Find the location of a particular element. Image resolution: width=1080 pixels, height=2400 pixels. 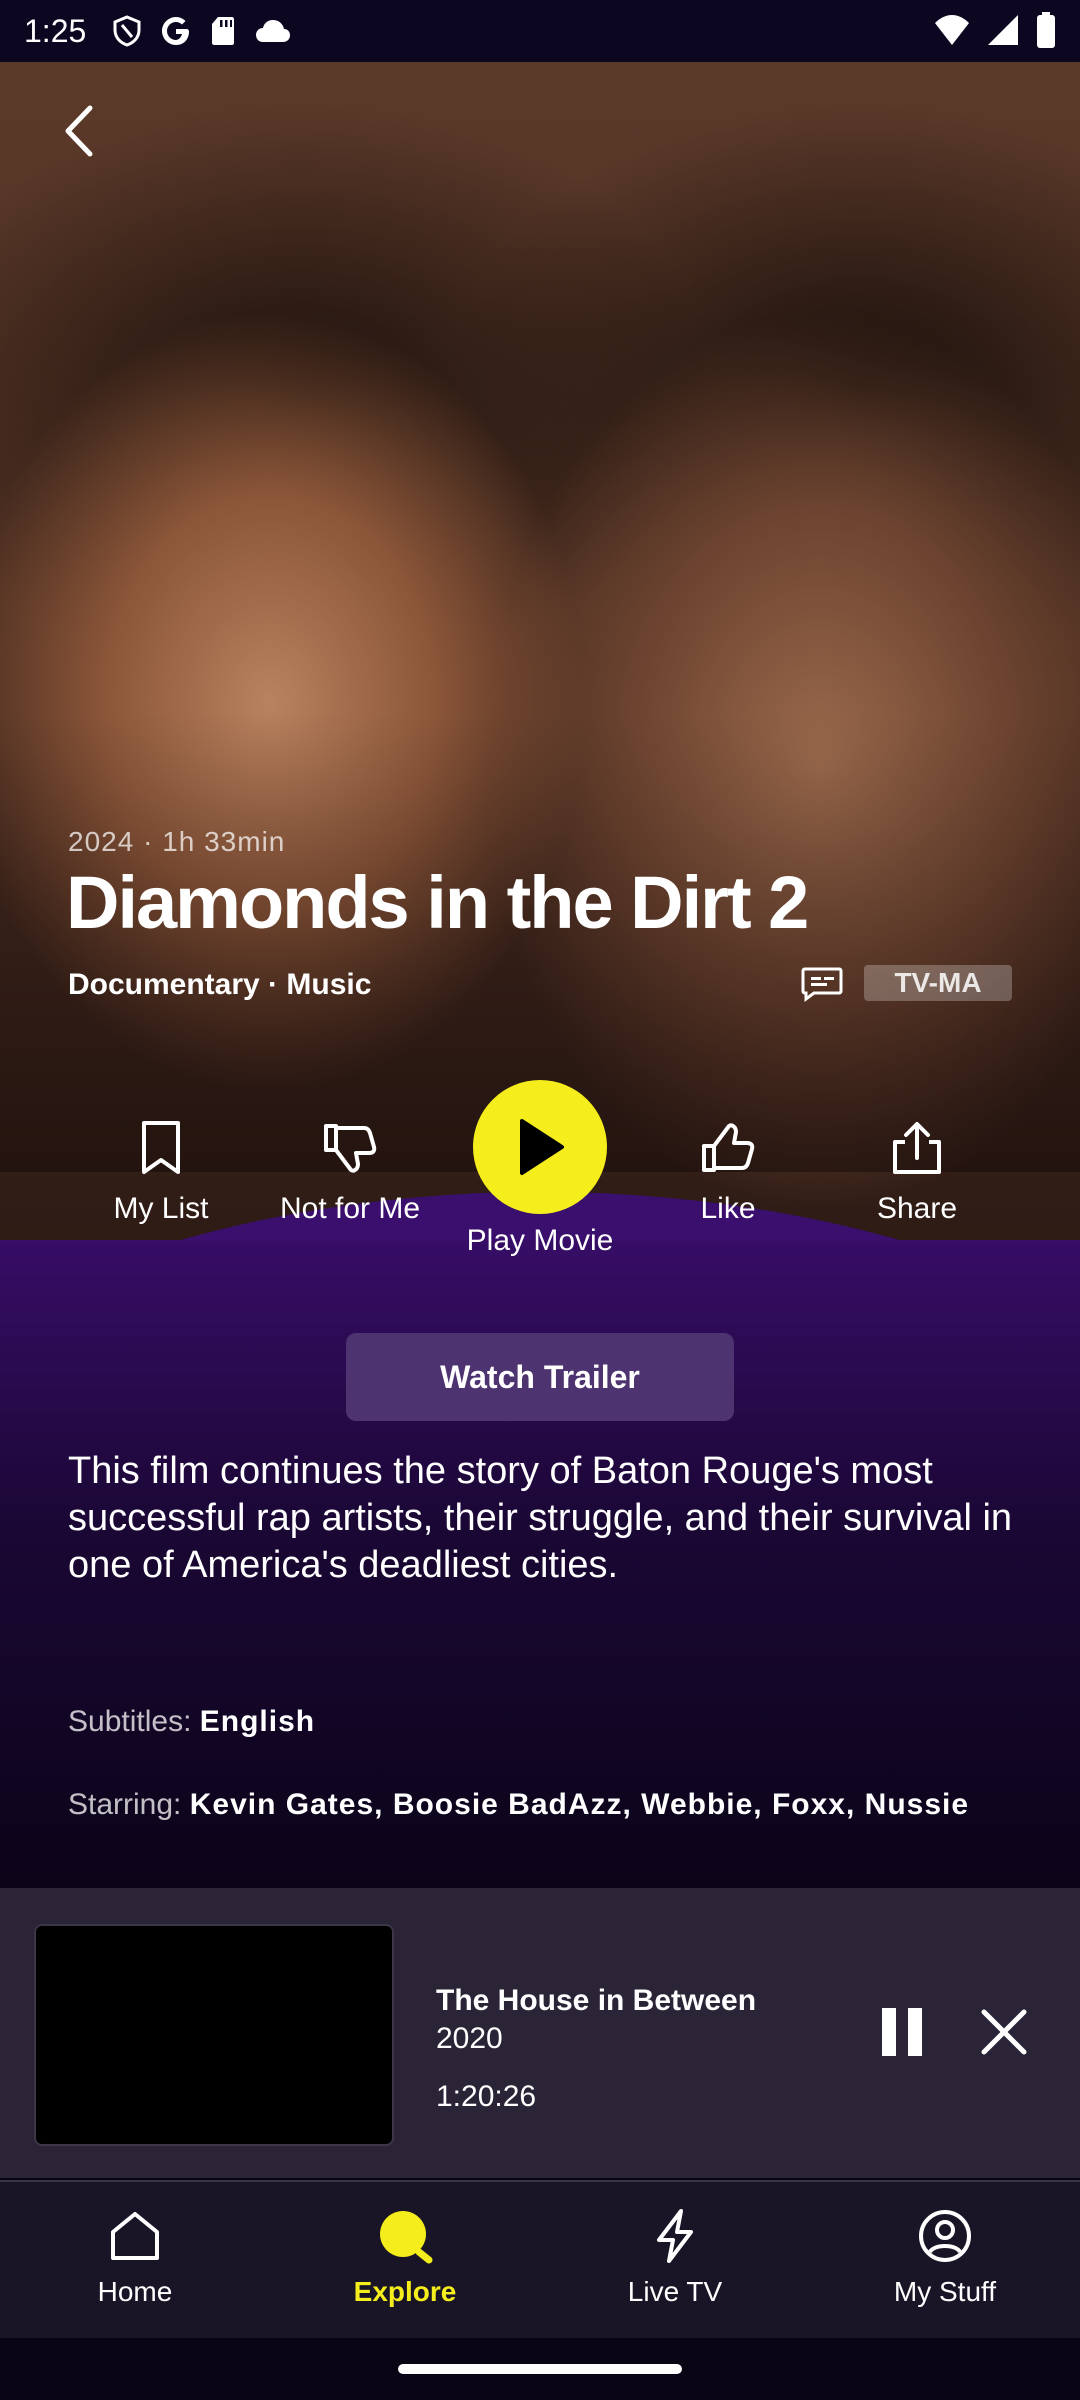

subtitles-label: Subtitles: is located at coordinates (130, 1721).